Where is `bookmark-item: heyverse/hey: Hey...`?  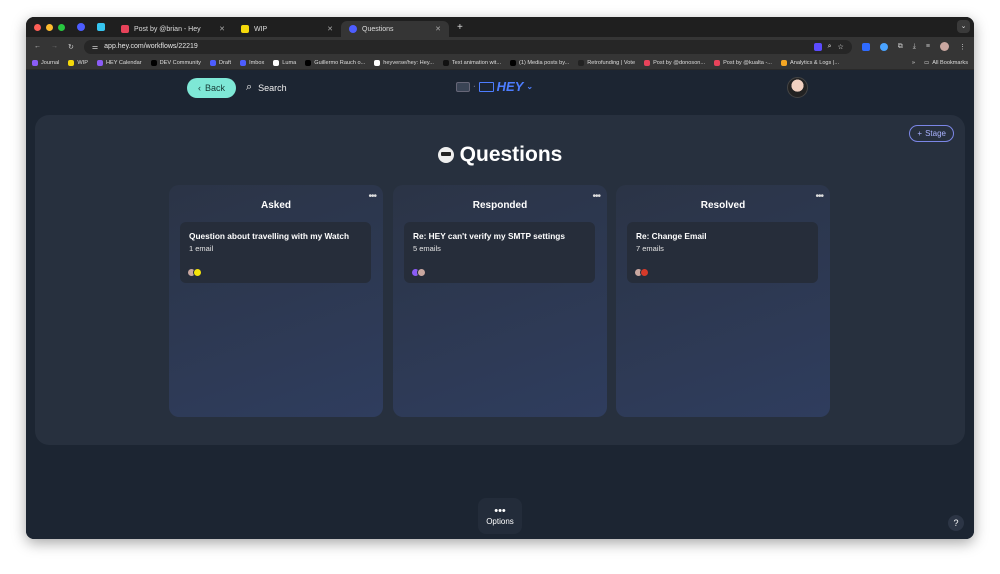 bookmark-item: heyverse/hey: Hey... is located at coordinates (404, 62).